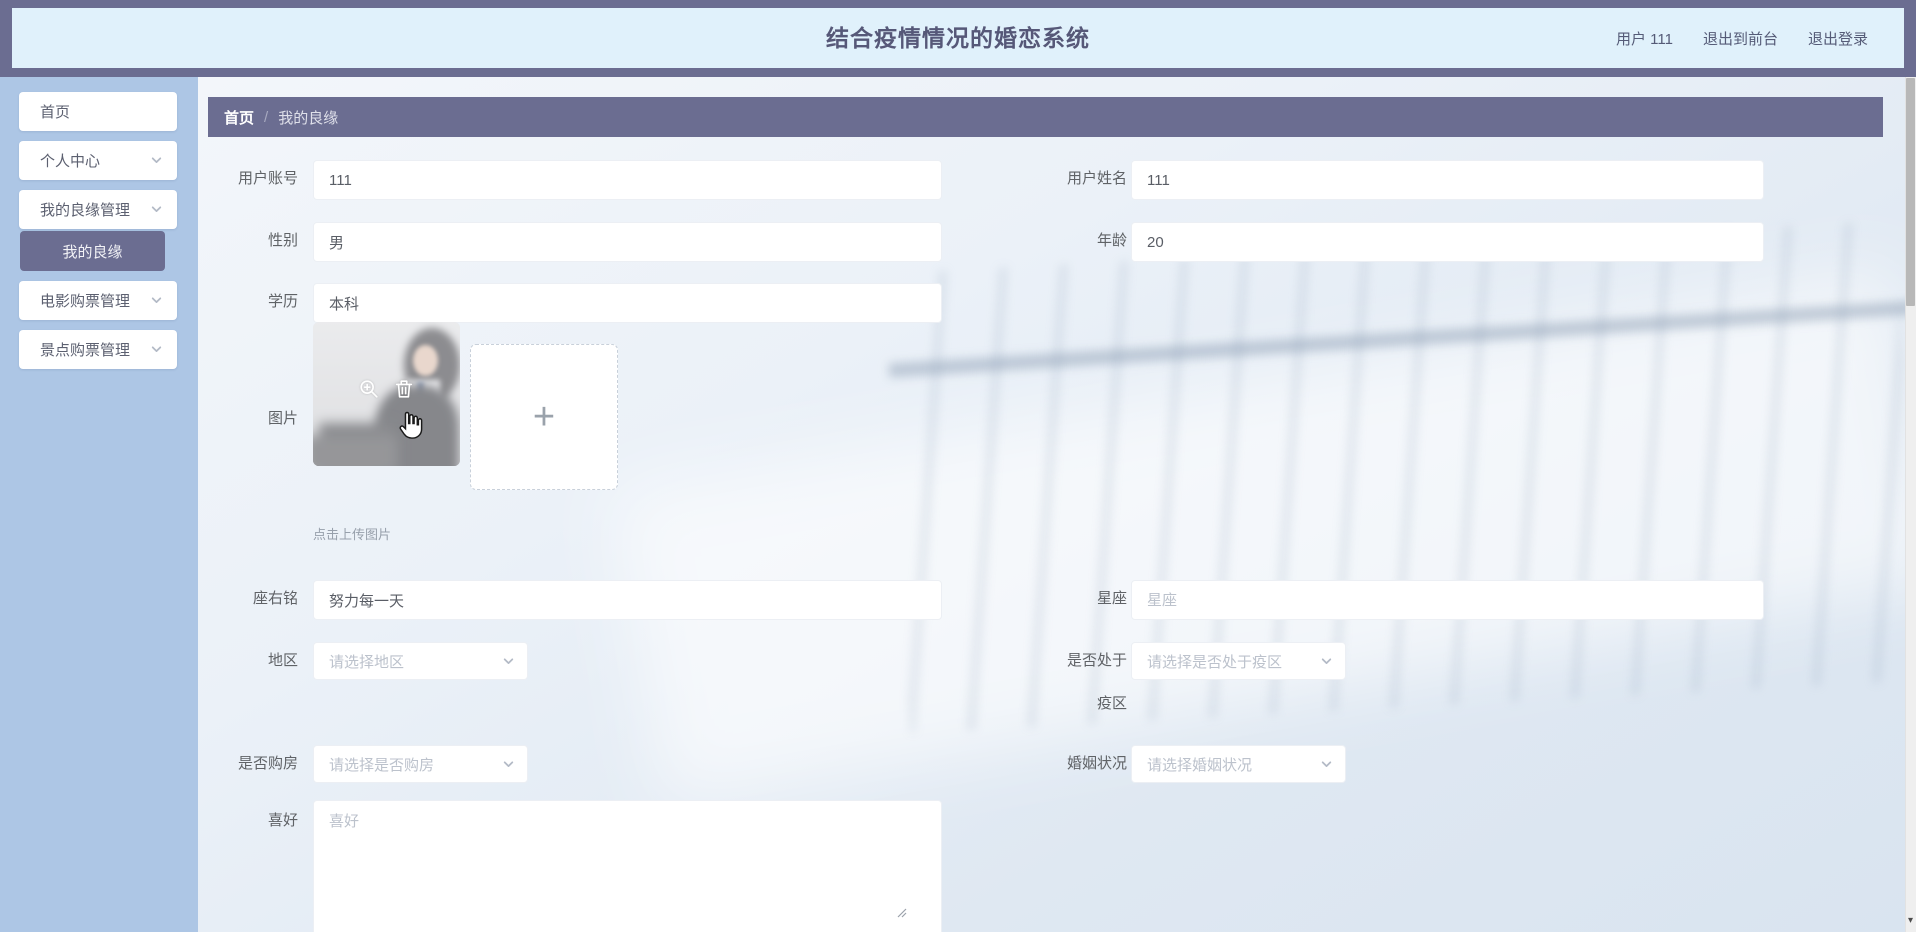 Image resolution: width=1916 pixels, height=932 pixels. What do you see at coordinates (85, 350) in the screenshot?
I see `sidebar-item-label: 景点购票管理` at bounding box center [85, 350].